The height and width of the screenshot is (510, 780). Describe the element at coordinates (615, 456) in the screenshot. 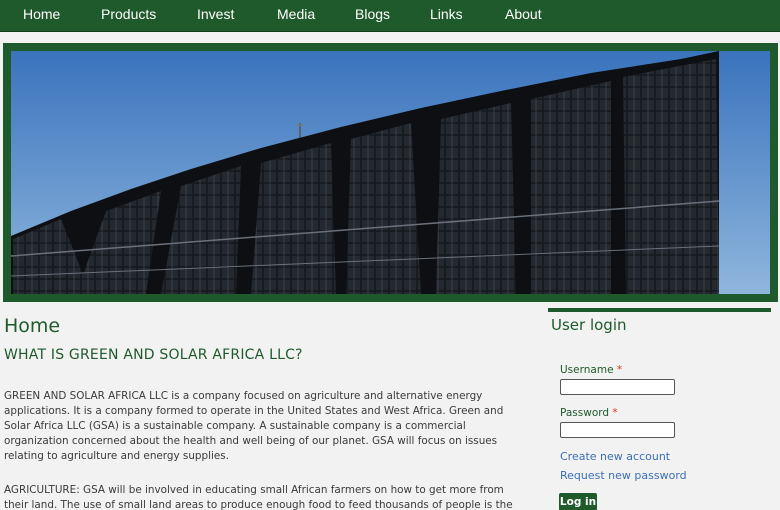

I see `create-account-link: Create new account` at that location.